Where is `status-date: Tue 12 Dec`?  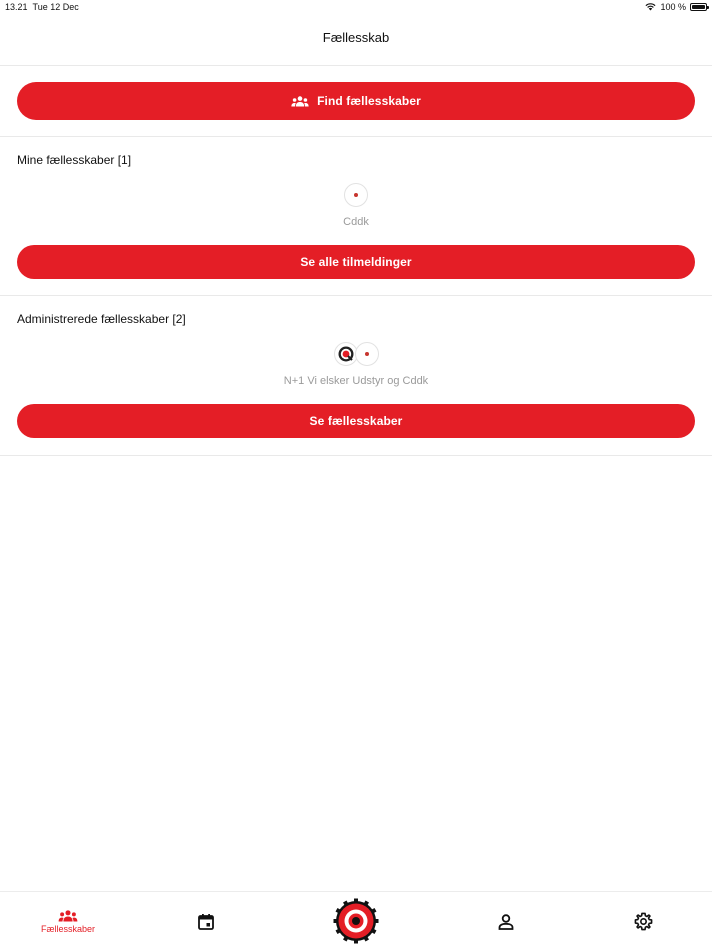 status-date: Tue 12 Dec is located at coordinates (55, 7).